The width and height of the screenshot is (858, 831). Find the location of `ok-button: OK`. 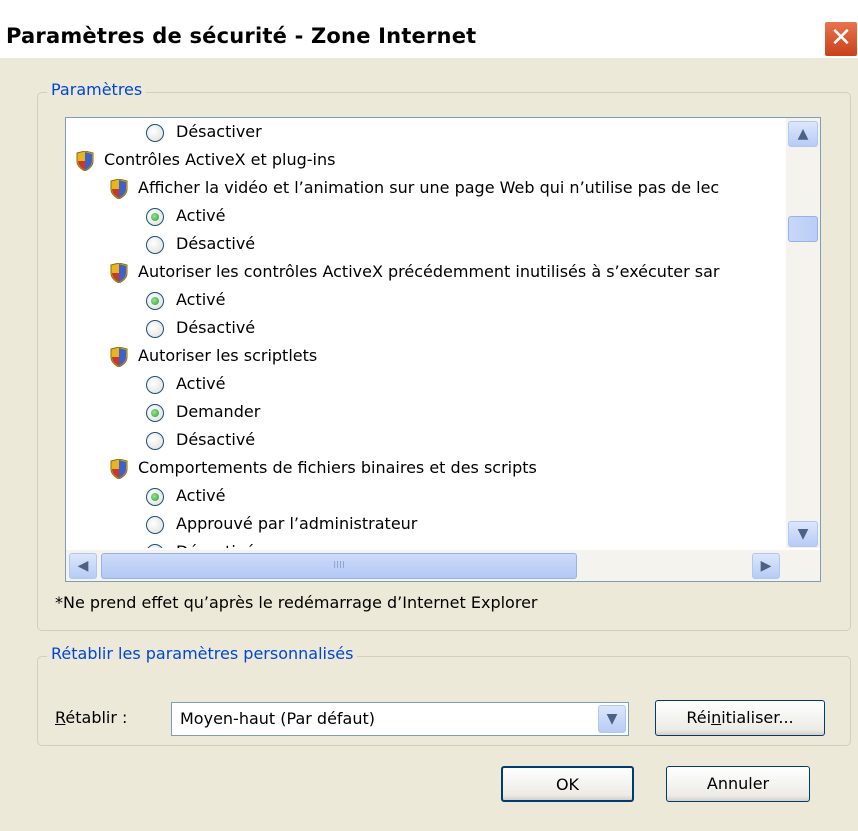

ok-button: OK is located at coordinates (567, 784).